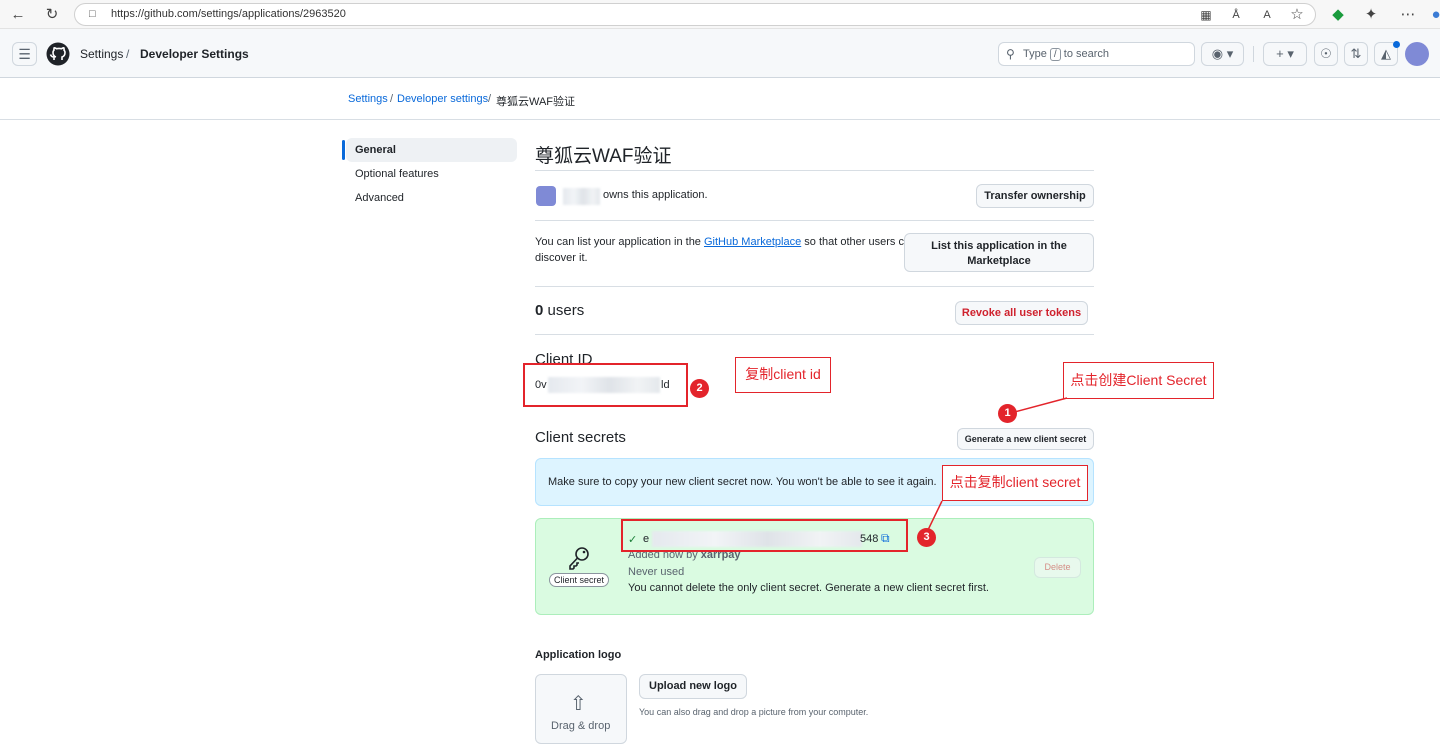  I want to click on github-logo-icon, so click(58, 54).